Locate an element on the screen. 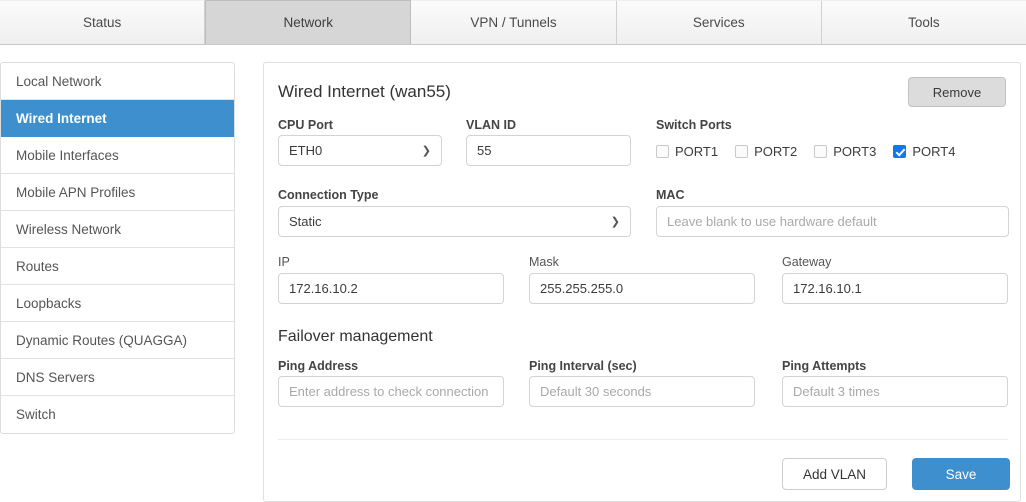  sidebar-item-switch: Switch is located at coordinates (117, 414).